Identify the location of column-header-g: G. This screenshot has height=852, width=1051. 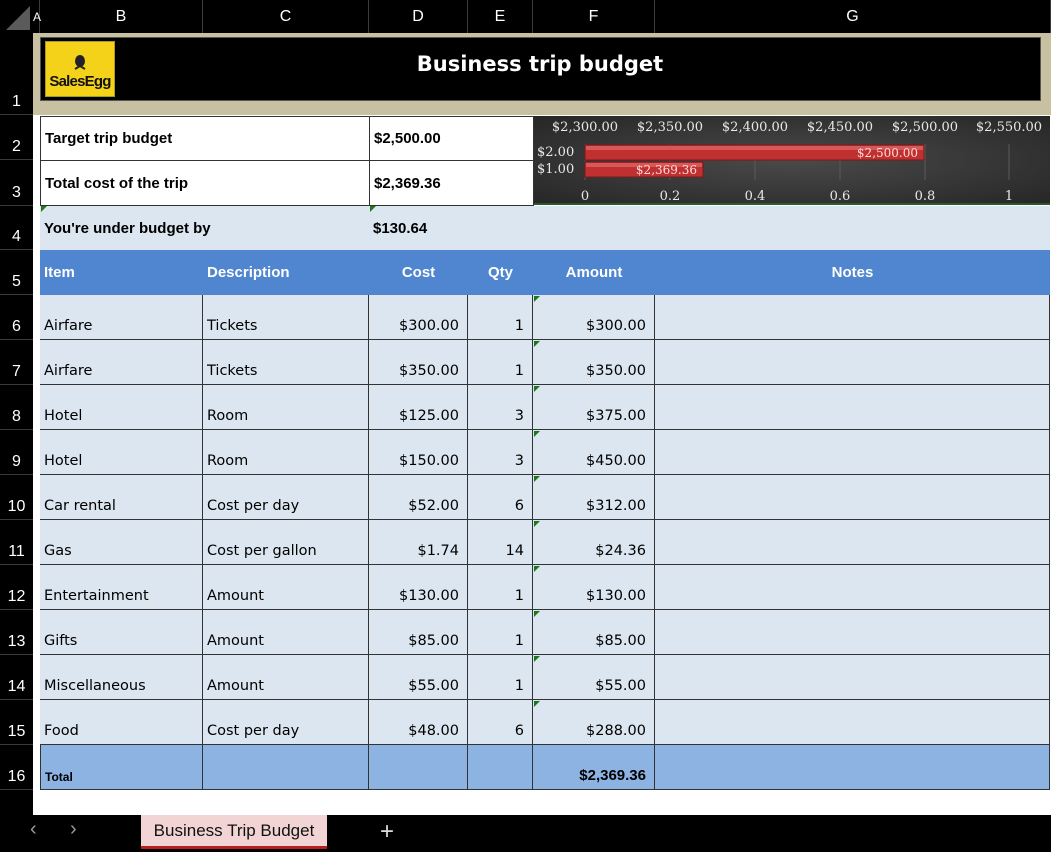
(853, 16).